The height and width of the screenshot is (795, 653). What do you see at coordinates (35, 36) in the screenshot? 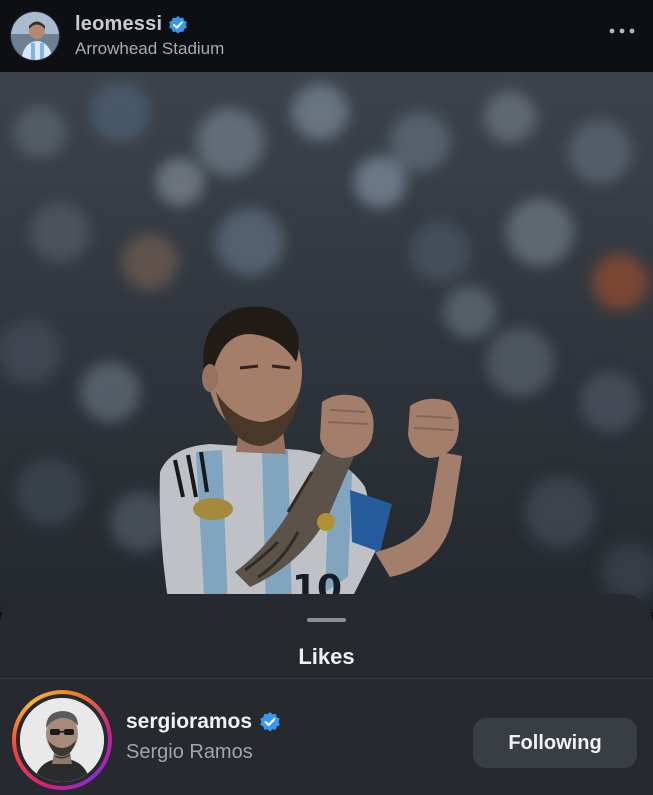
I see `profile-avatar` at bounding box center [35, 36].